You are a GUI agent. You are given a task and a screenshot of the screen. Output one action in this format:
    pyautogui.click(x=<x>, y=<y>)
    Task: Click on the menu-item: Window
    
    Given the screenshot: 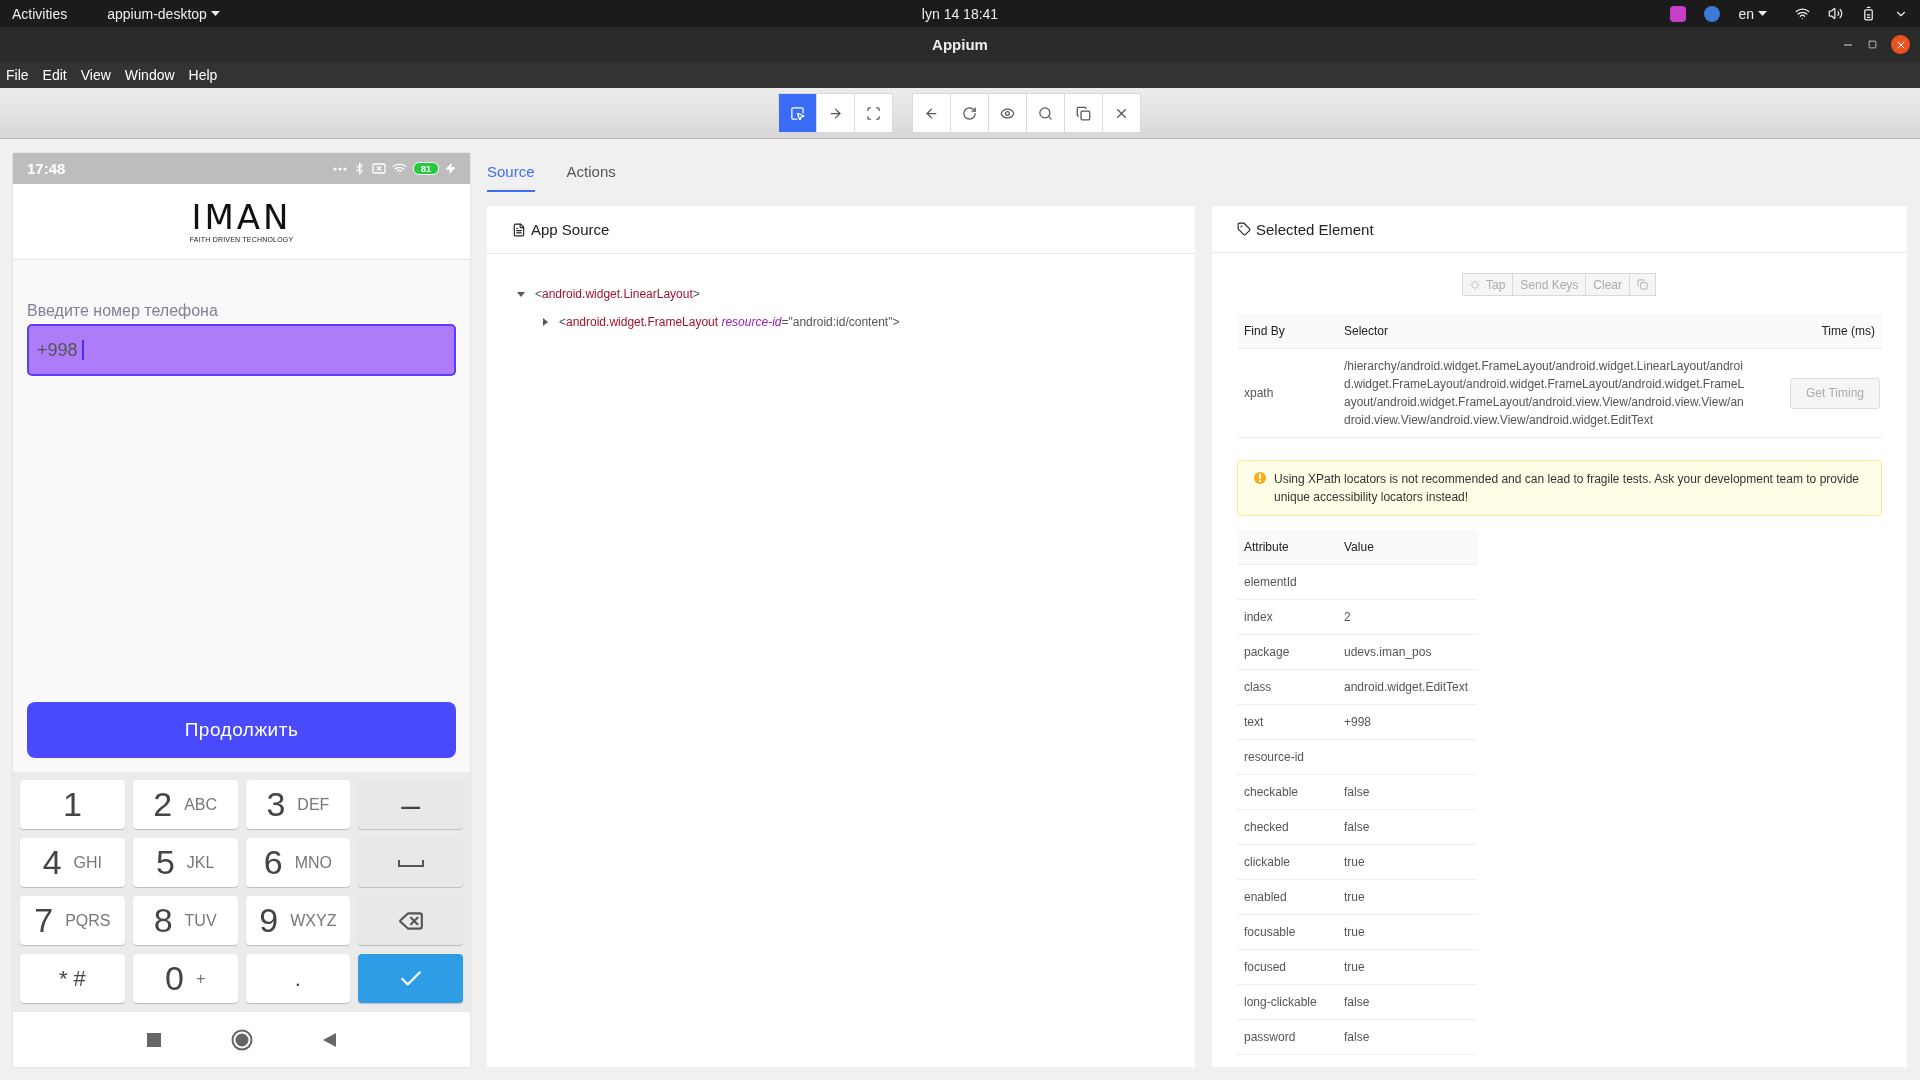 What is the action you would take?
    pyautogui.click(x=149, y=75)
    